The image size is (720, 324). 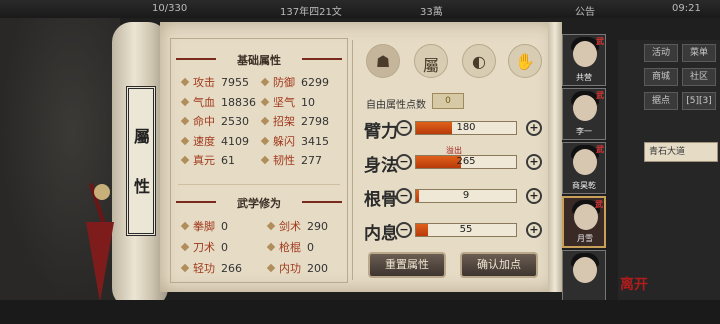 I want to click on stat-value: 200, so click(x=317, y=268).